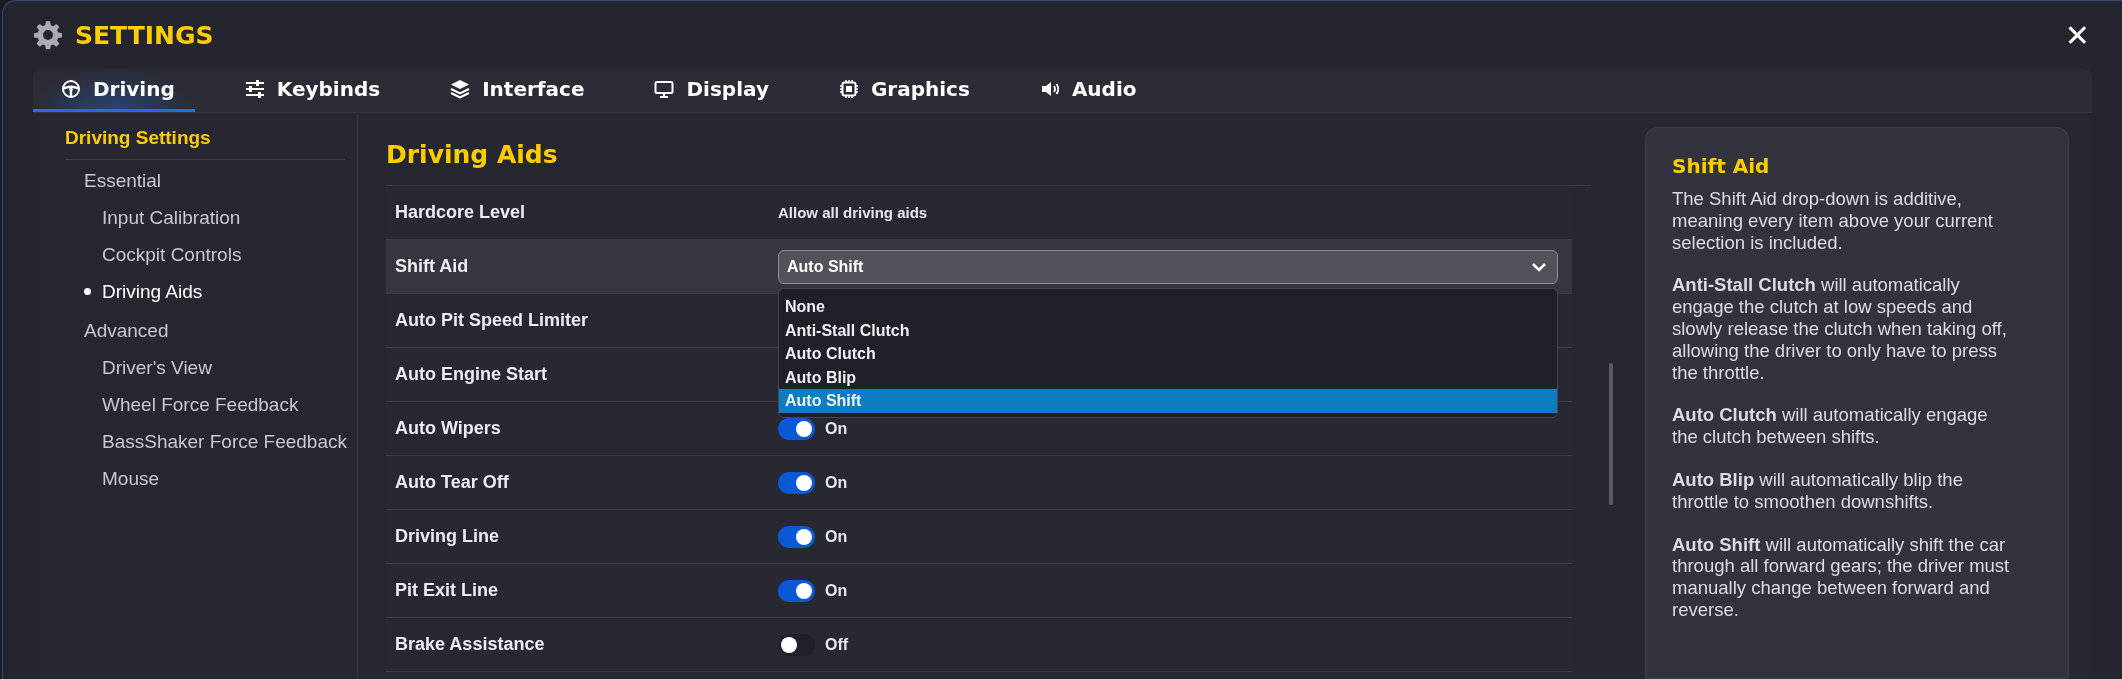  Describe the element at coordinates (114, 90) in the screenshot. I see `tab: Driving` at that location.